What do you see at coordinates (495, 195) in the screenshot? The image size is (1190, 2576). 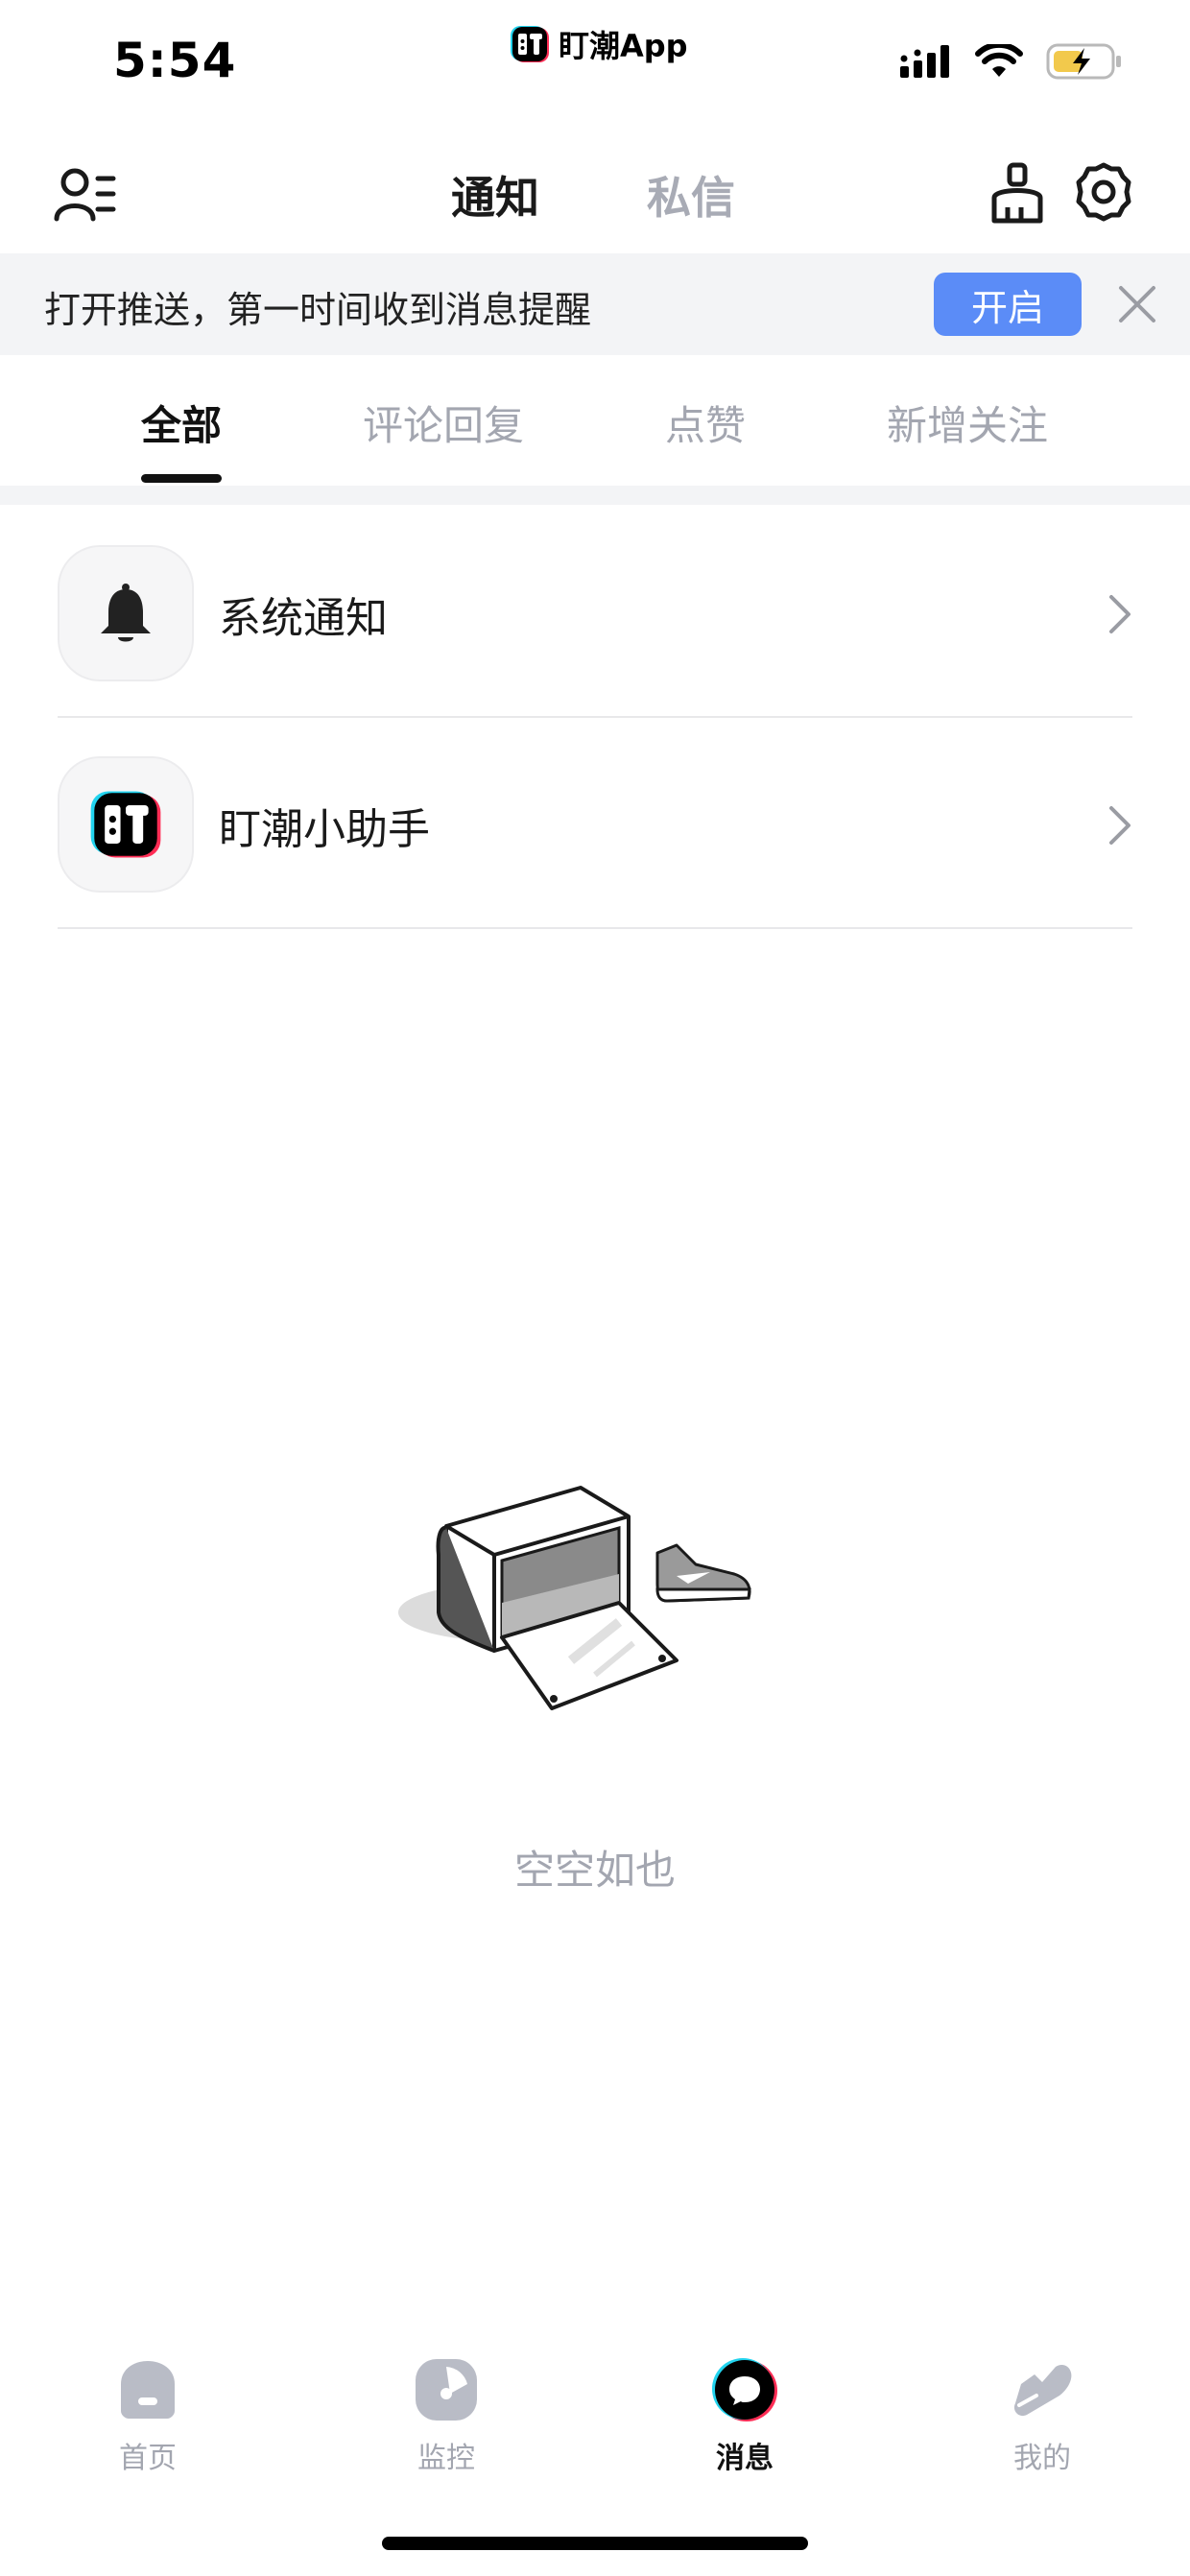 I see `tab-notifications: 通知` at bounding box center [495, 195].